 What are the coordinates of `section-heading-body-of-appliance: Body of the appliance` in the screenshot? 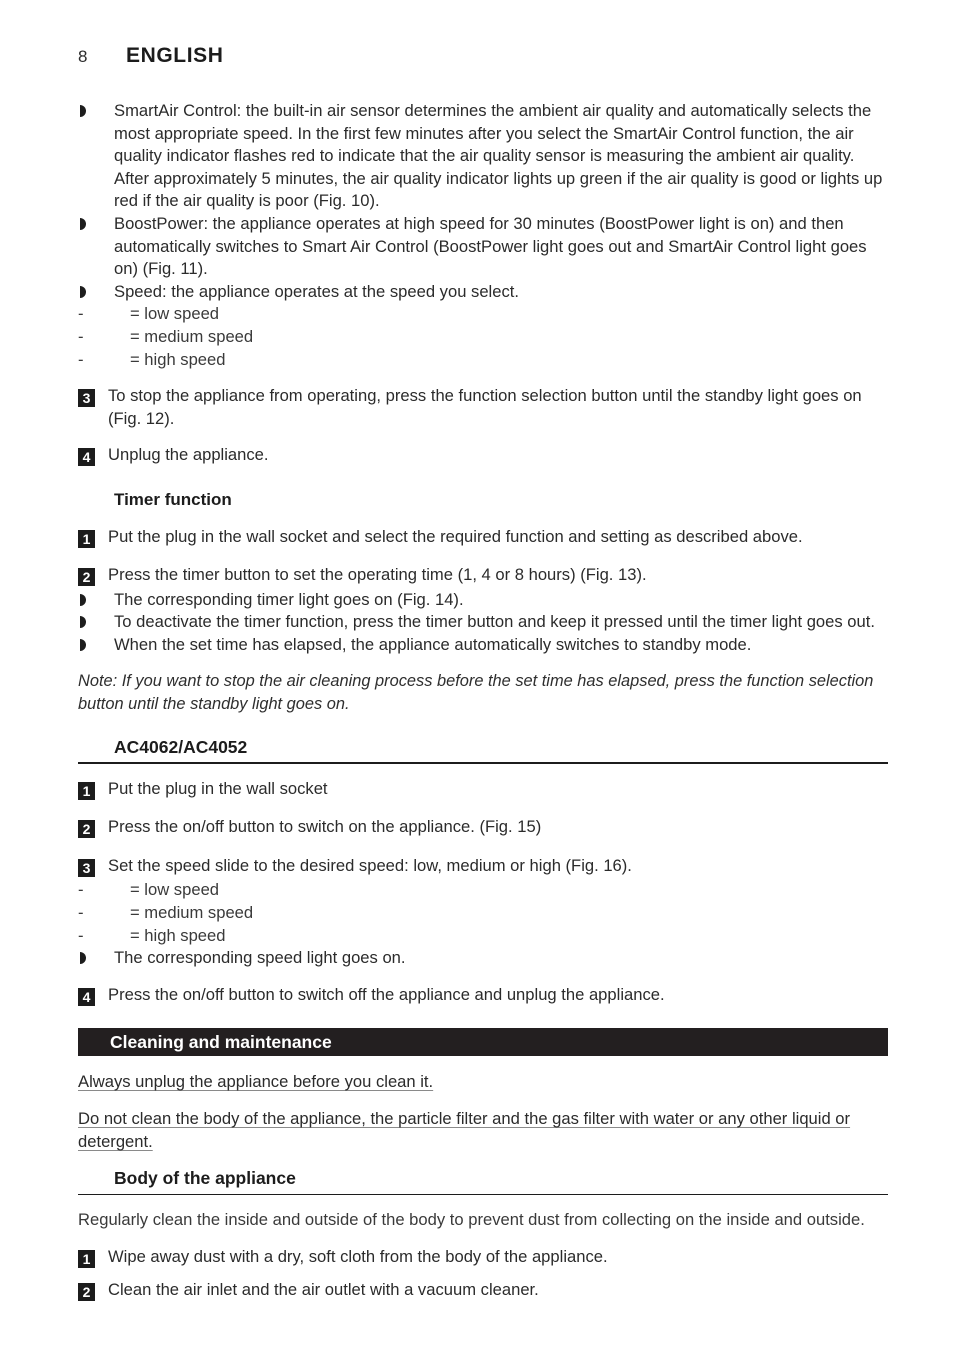 It's located at (483, 1181).